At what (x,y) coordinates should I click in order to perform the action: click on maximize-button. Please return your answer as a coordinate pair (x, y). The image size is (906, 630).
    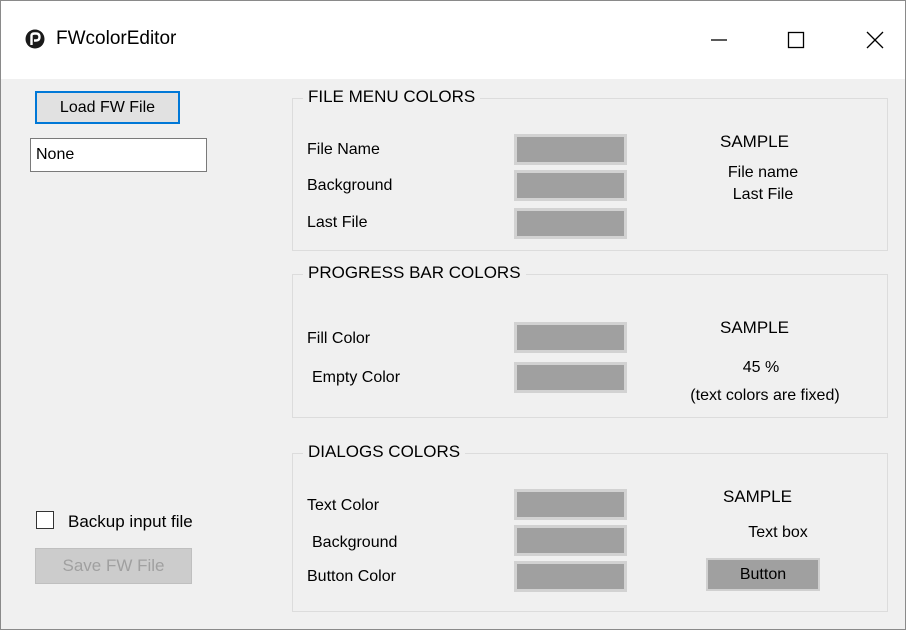
    Looking at the image, I should click on (796, 40).